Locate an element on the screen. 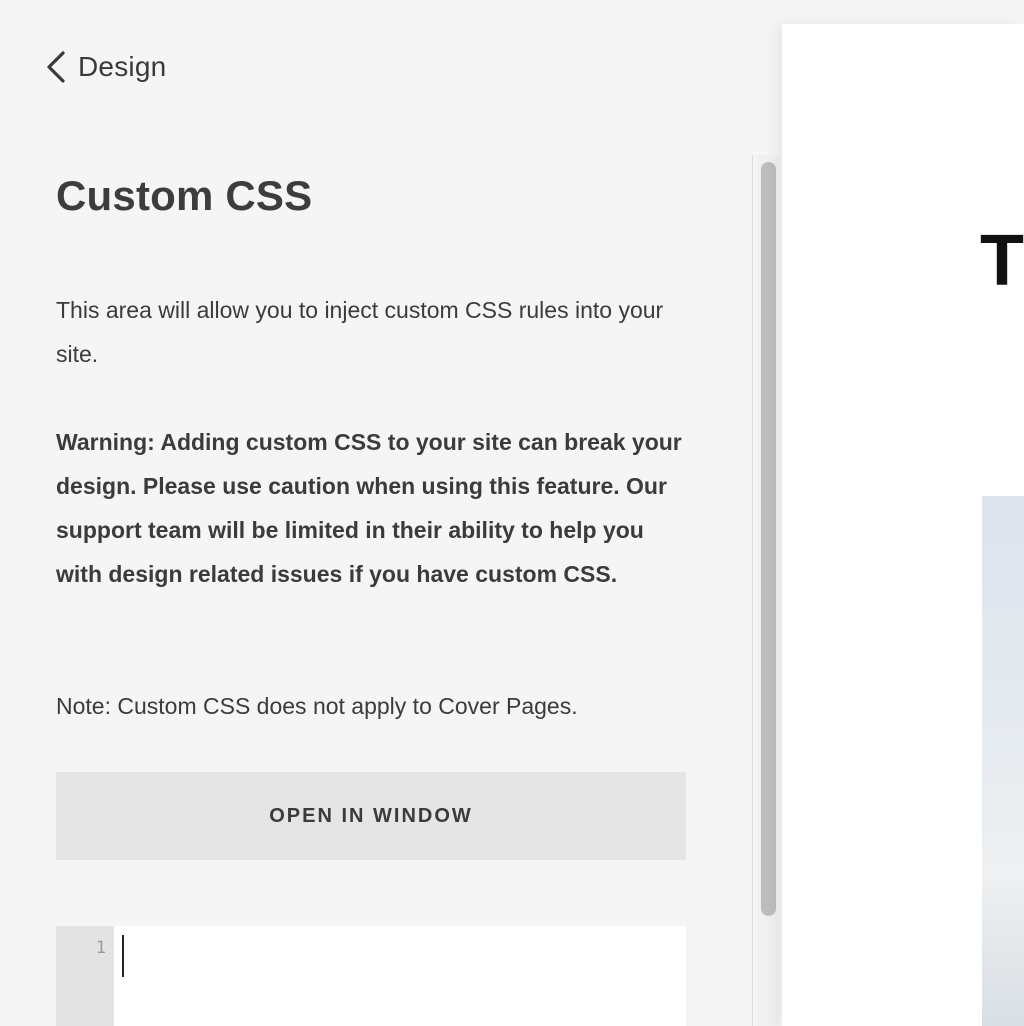 The width and height of the screenshot is (1024, 1026). preview-image is located at coordinates (1003, 761).